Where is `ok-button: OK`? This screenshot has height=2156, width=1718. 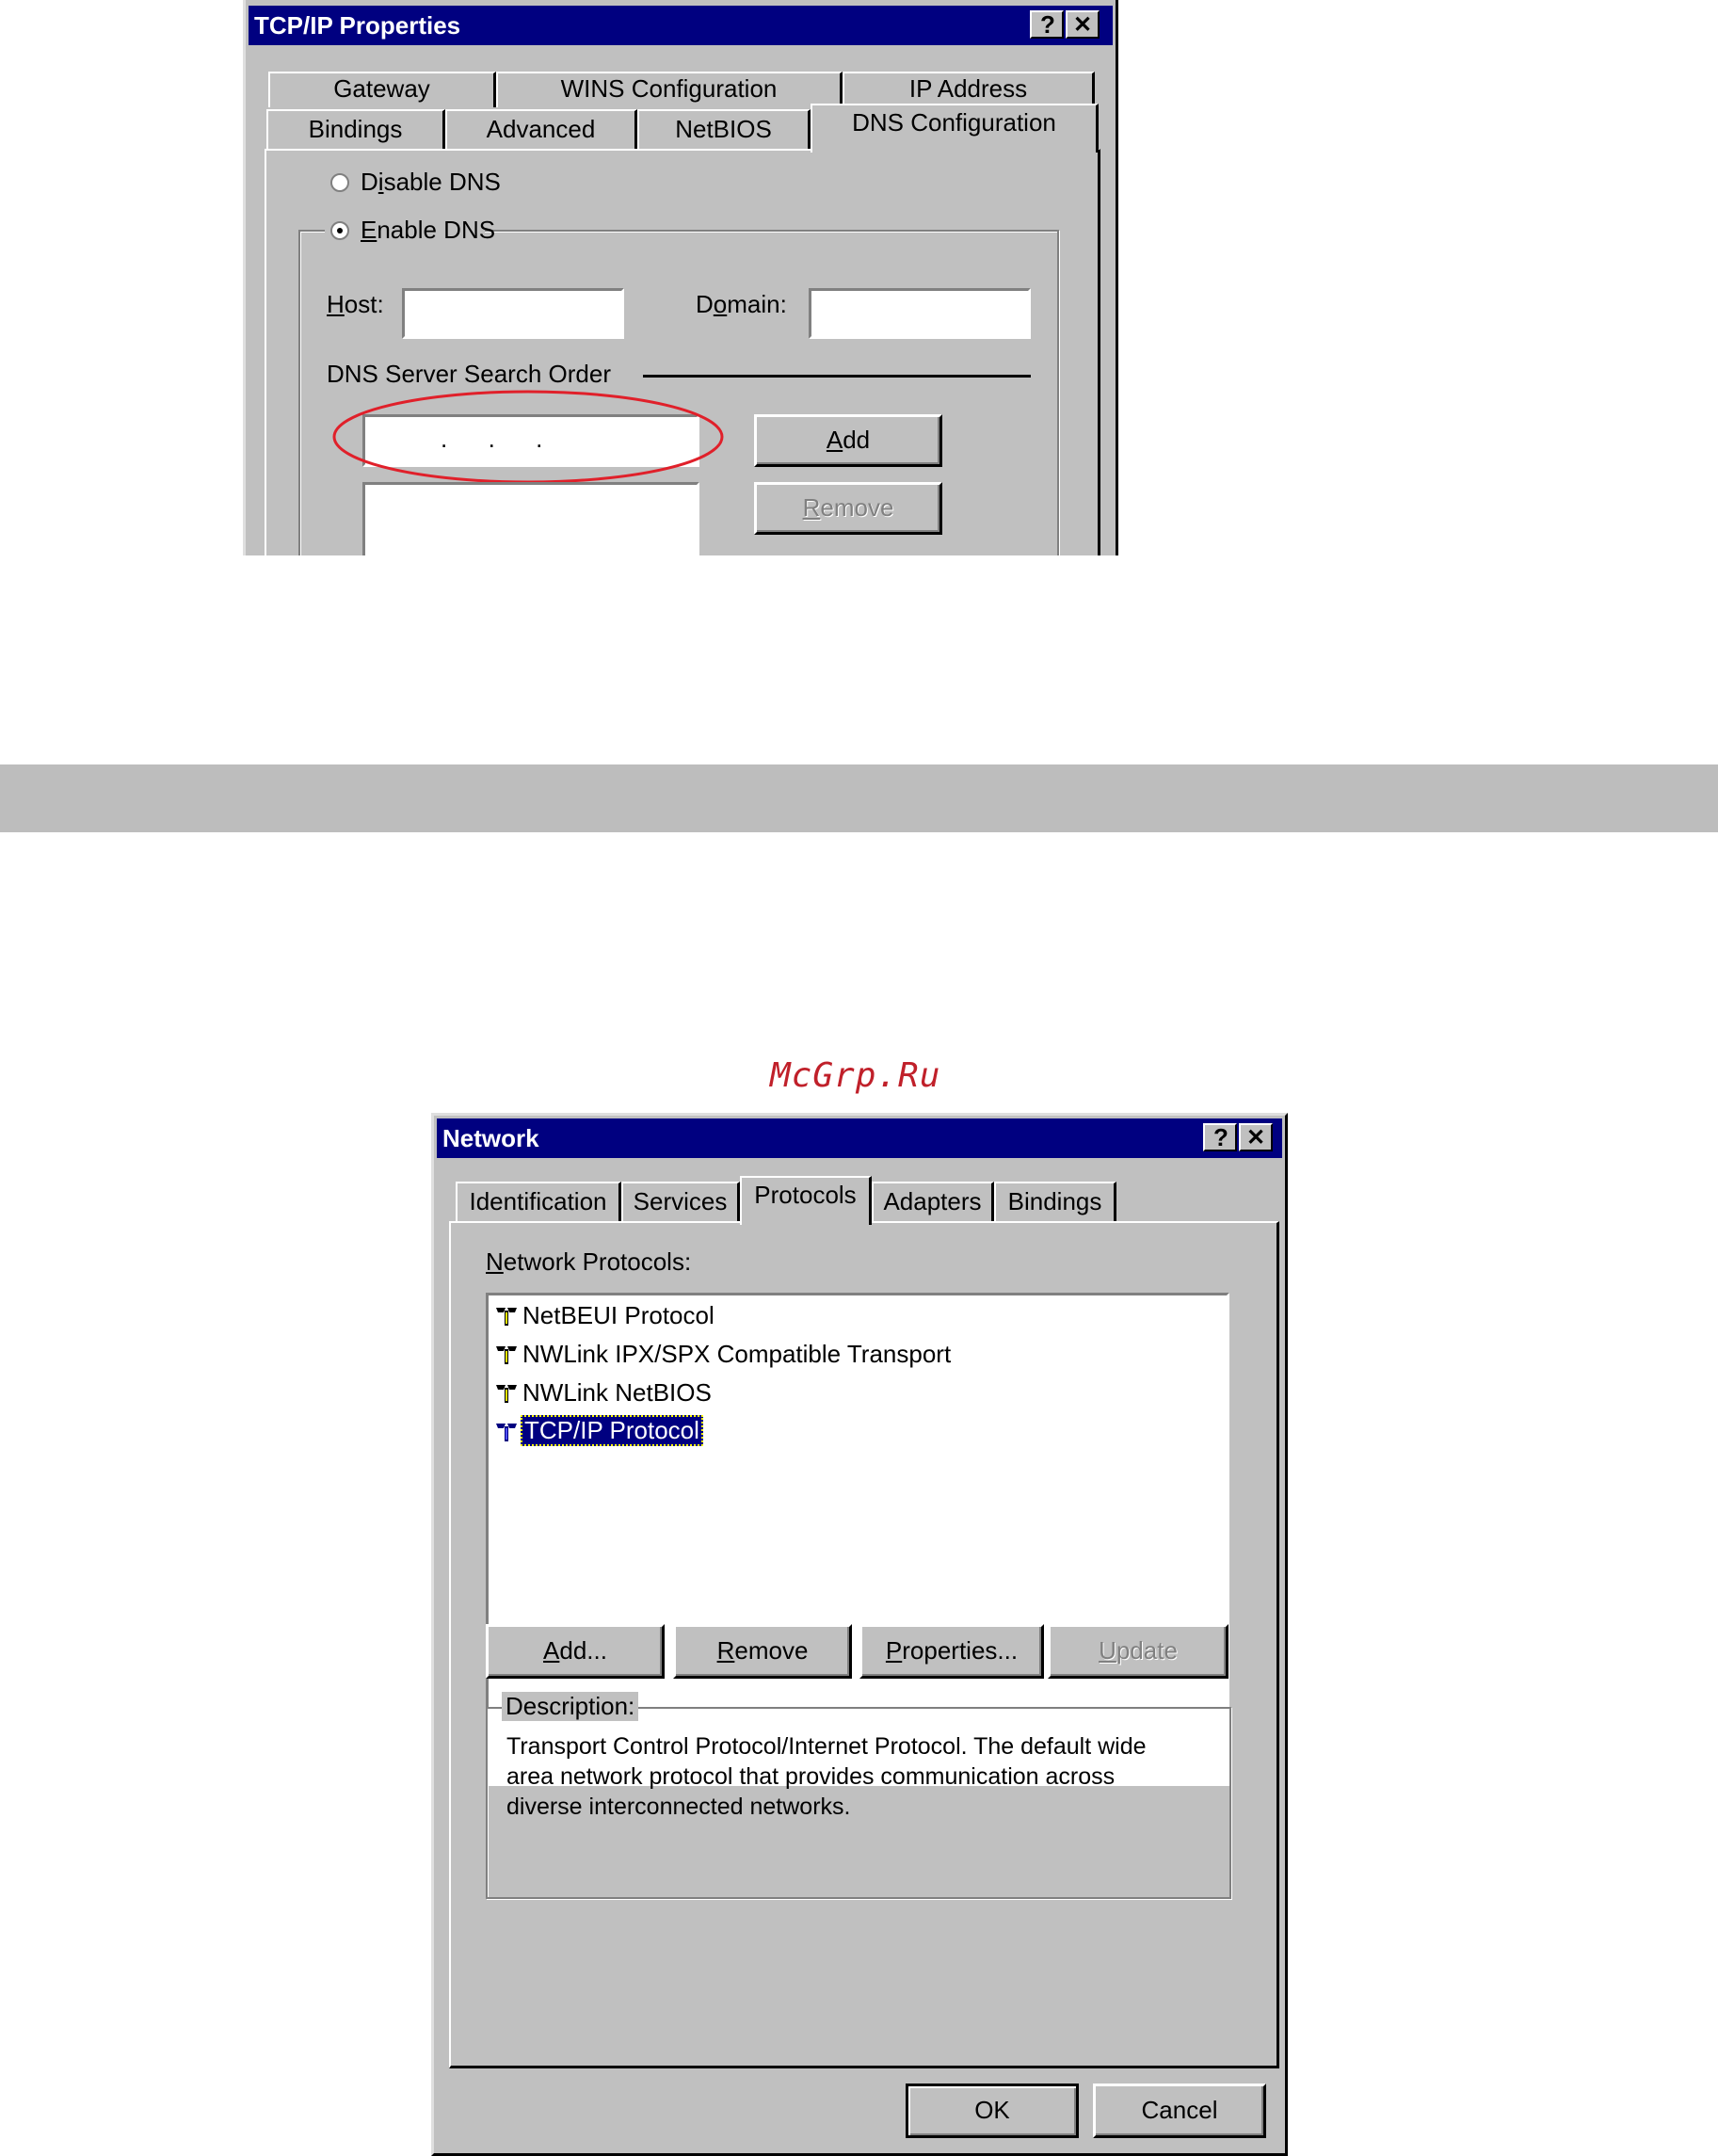 ok-button: OK is located at coordinates (992, 2111).